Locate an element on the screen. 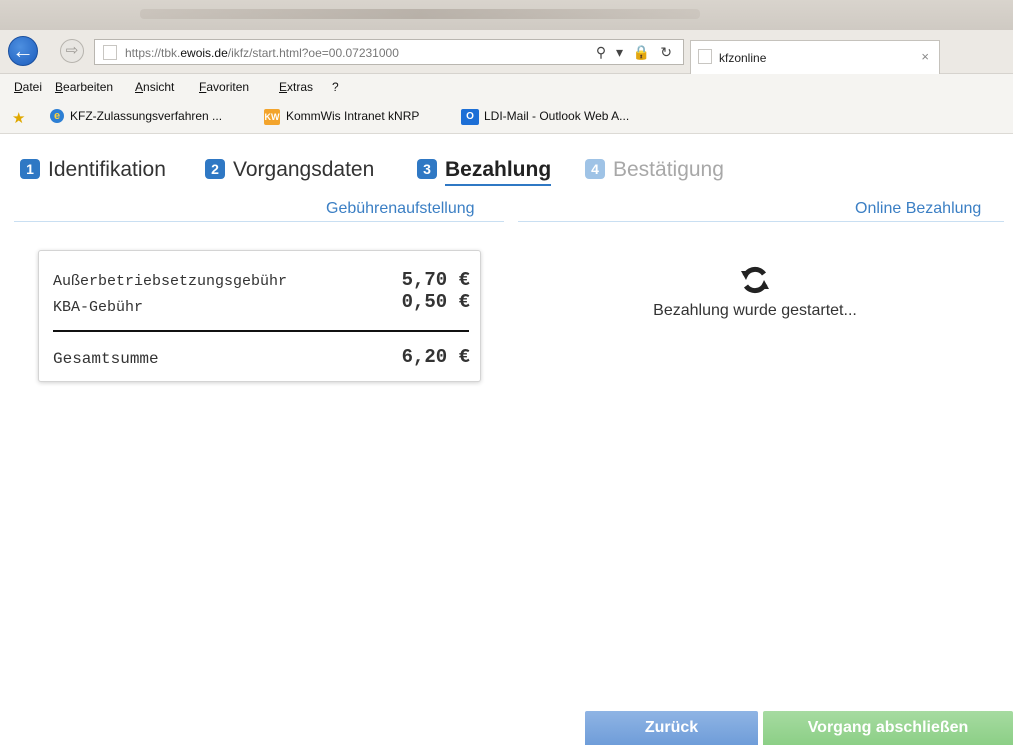 The width and height of the screenshot is (1013, 745). url-scheme: https:// is located at coordinates (143, 53).